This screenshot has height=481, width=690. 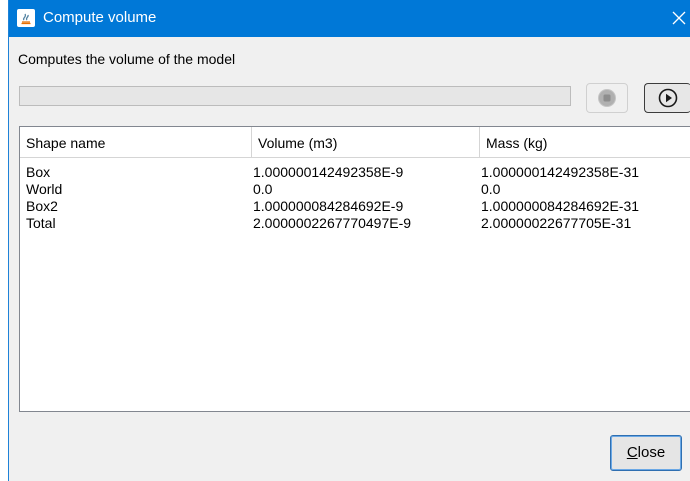 What do you see at coordinates (263, 189) in the screenshot?
I see `cell-volume: 0.0` at bounding box center [263, 189].